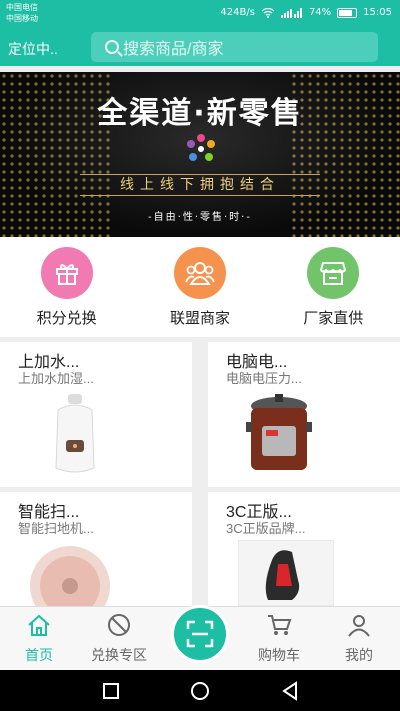  What do you see at coordinates (286, 573) in the screenshot?
I see `car-seat-image` at bounding box center [286, 573].